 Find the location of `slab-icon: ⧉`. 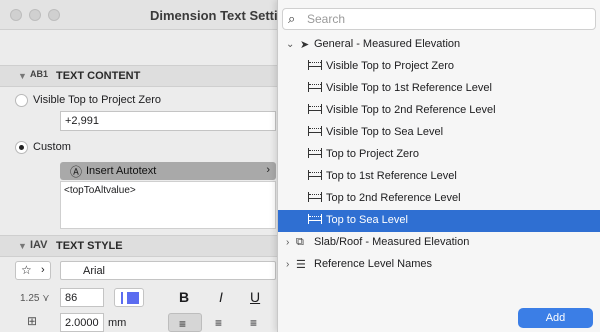

slab-icon: ⧉ is located at coordinates (300, 242).